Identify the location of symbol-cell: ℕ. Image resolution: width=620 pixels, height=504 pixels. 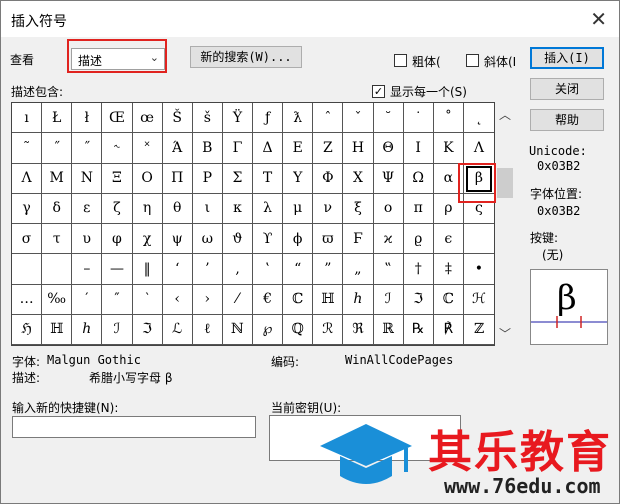
(237, 329).